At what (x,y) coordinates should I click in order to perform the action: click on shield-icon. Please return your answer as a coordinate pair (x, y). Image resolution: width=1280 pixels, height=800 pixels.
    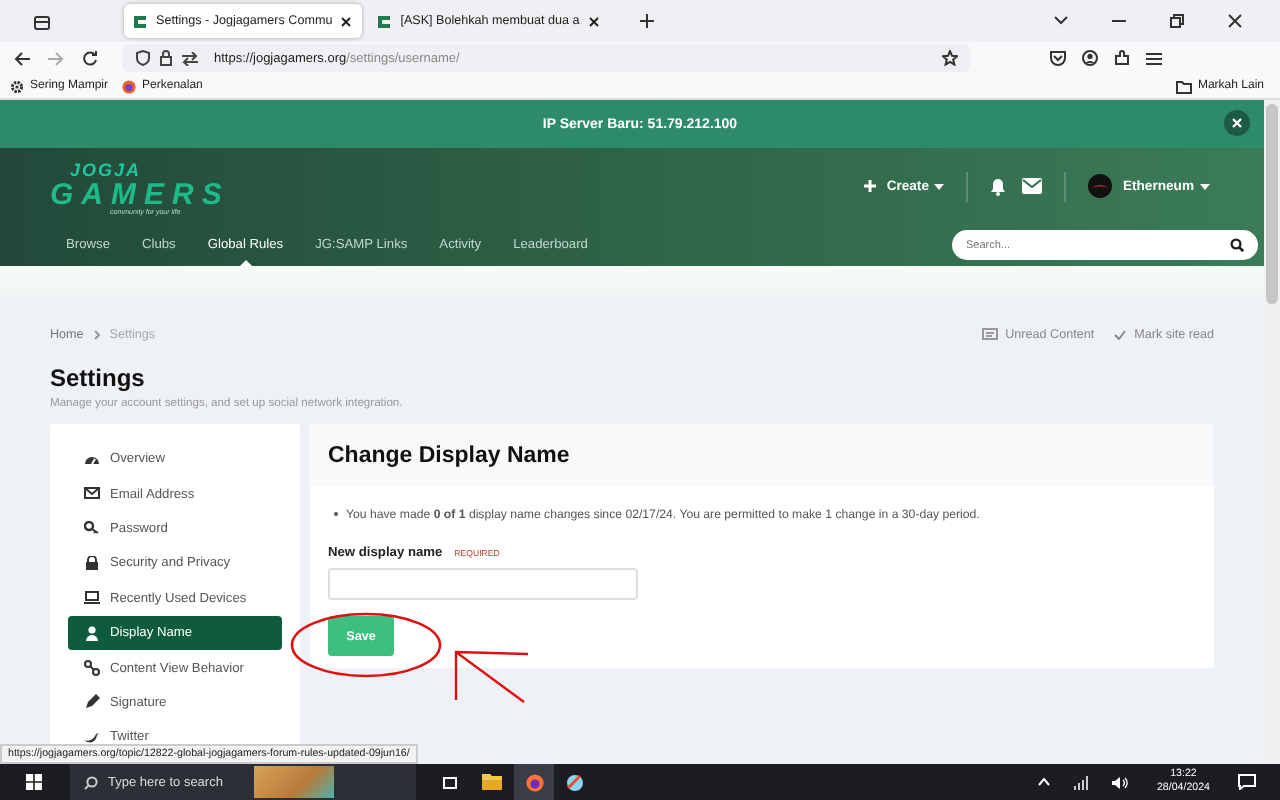
    Looking at the image, I should click on (143, 58).